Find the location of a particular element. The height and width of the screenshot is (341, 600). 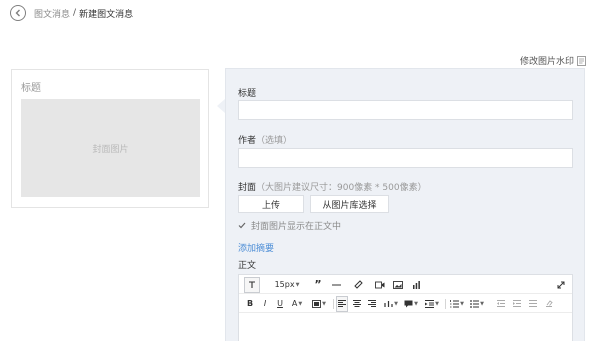

italic-button: I is located at coordinates (265, 304).